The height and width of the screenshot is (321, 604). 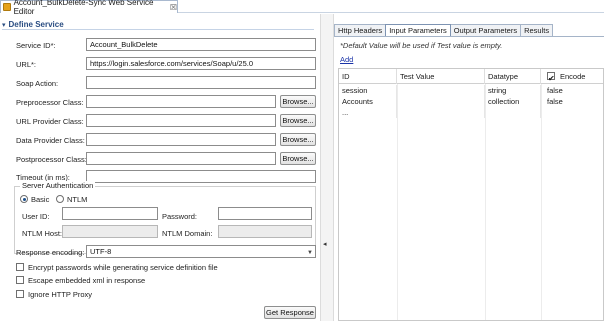 I want to click on table-row: session string false, so click(x=471, y=90).